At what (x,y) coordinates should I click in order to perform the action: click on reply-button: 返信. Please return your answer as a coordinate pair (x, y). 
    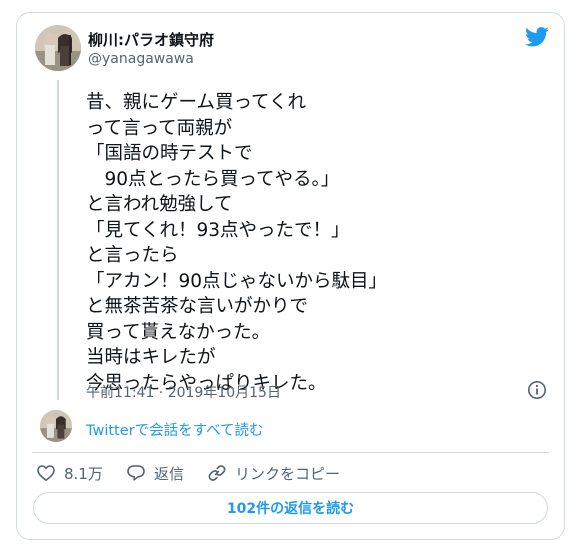
    Looking at the image, I should click on (155, 473).